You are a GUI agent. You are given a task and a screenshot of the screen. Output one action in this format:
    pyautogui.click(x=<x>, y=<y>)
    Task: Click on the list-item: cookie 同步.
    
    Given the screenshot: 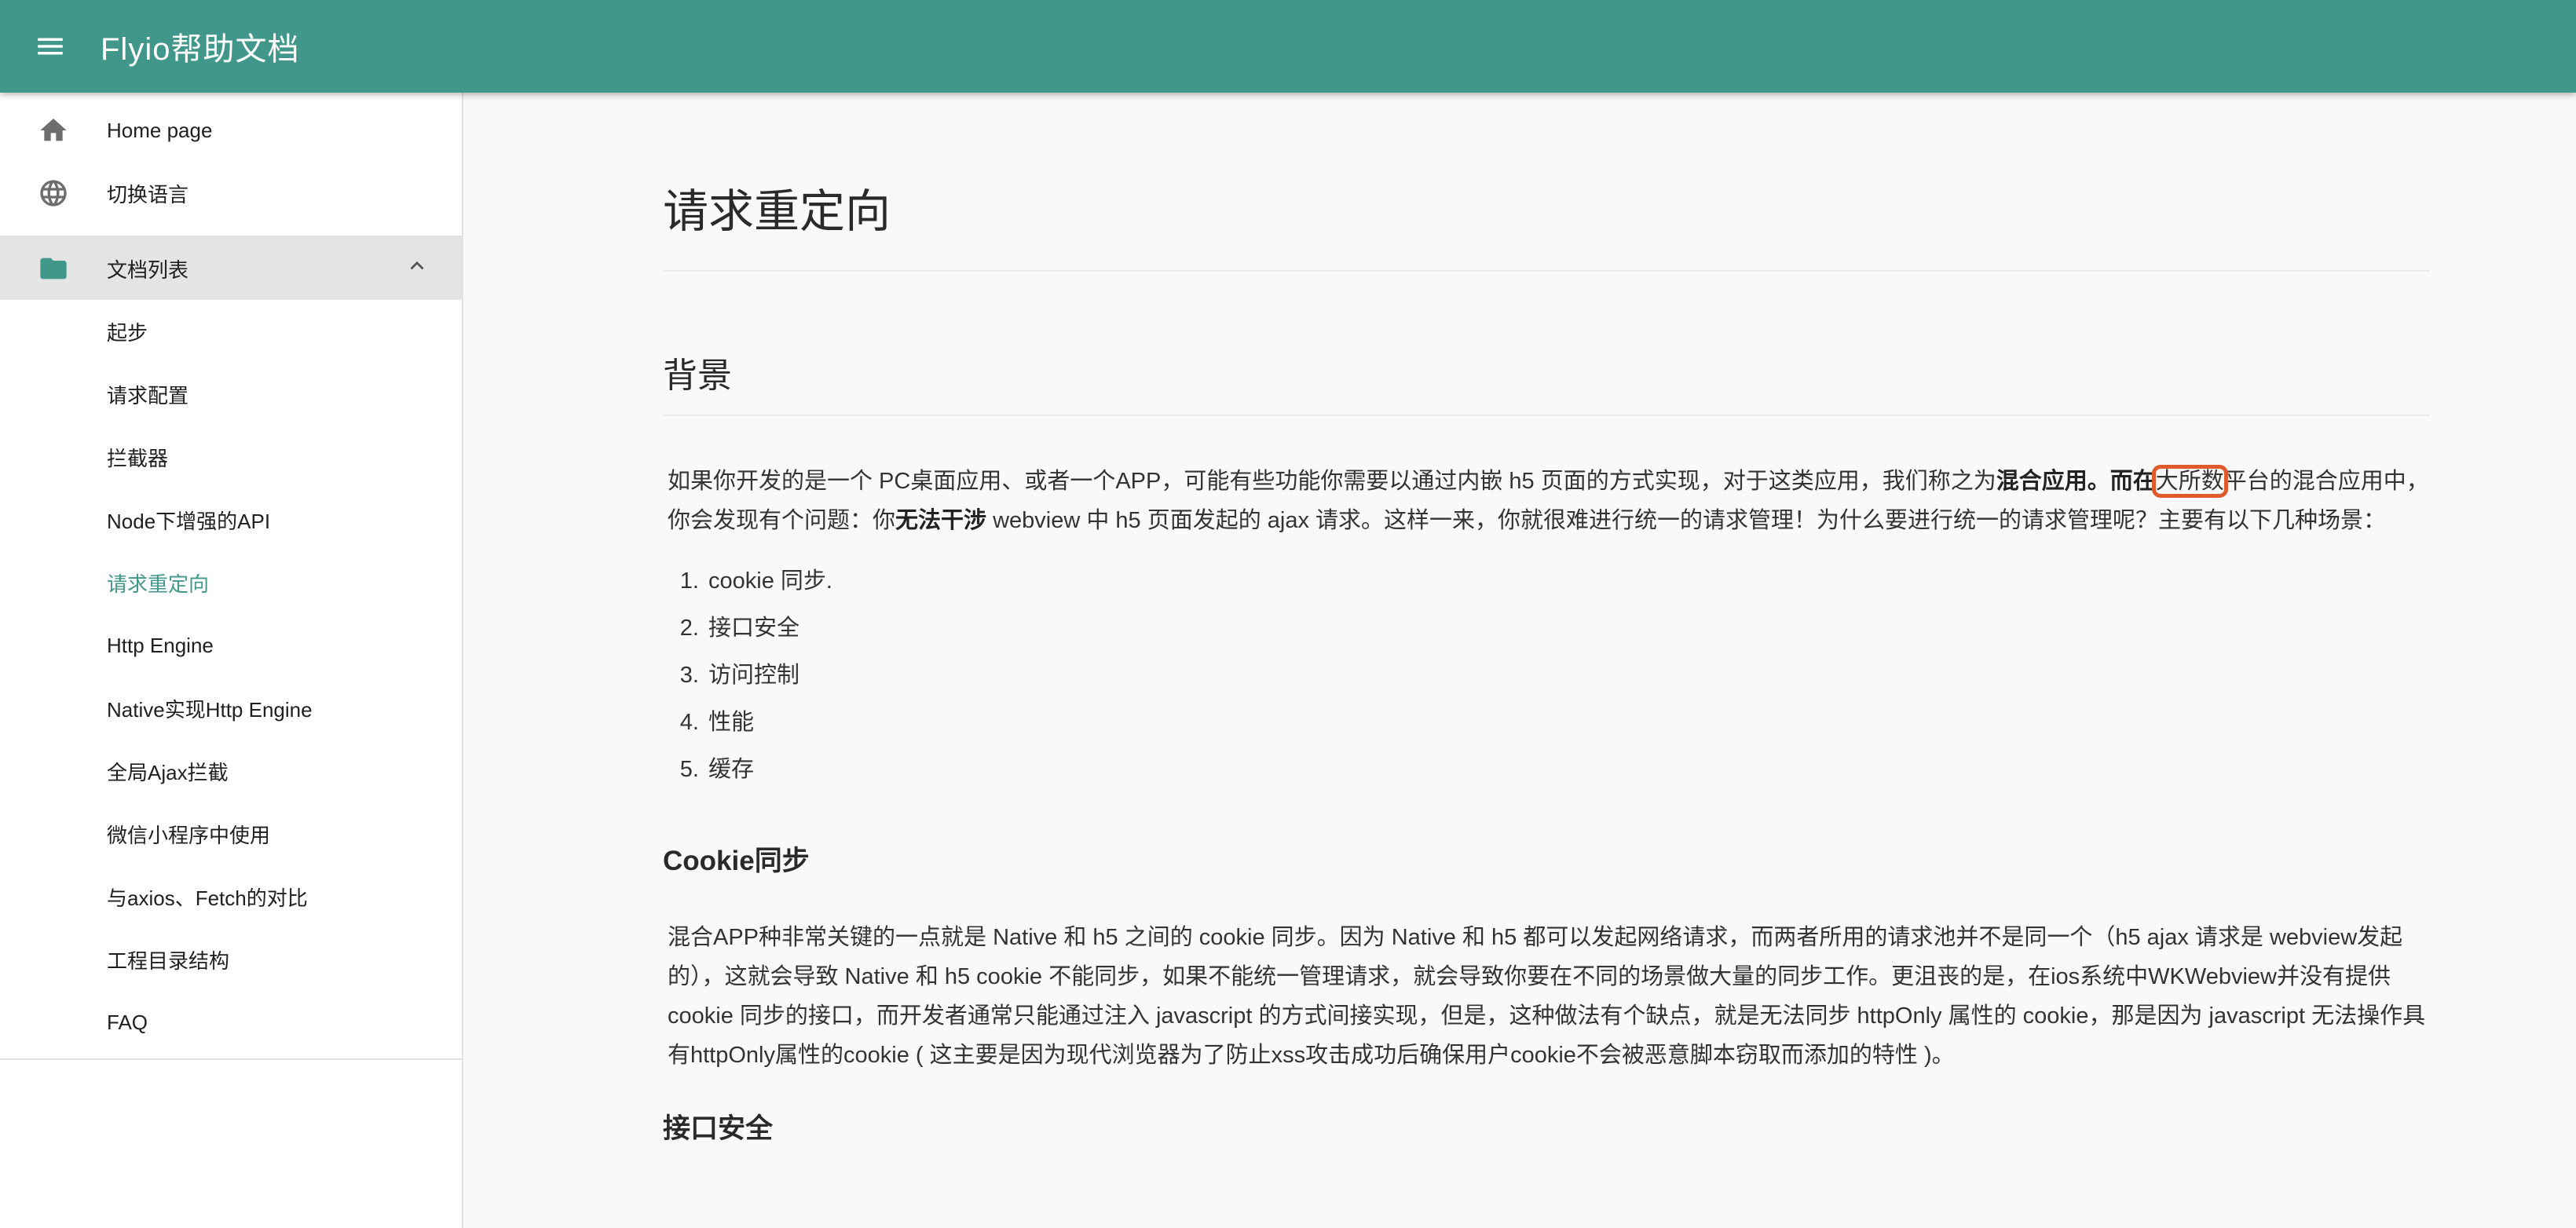 What is the action you would take?
    pyautogui.click(x=1568, y=581)
    